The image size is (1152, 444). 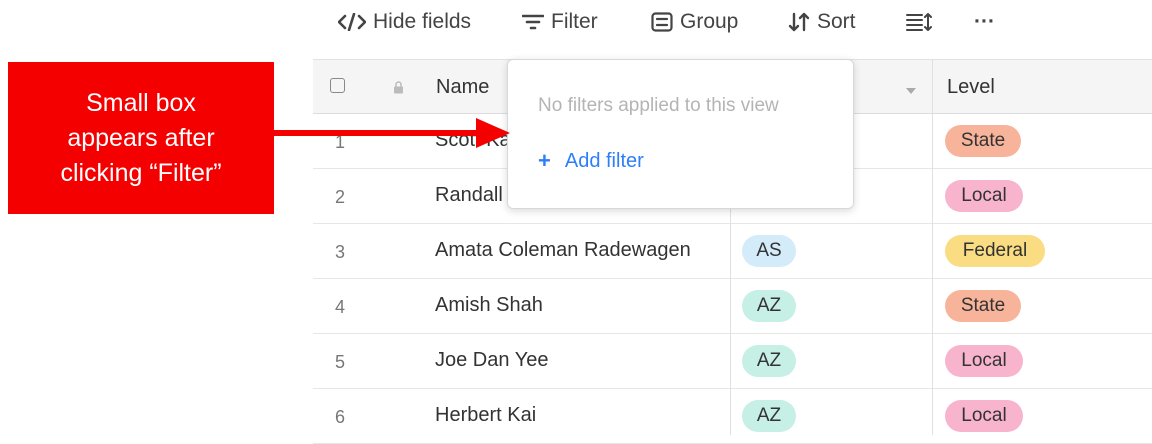 I want to click on row-height-button, so click(x=919, y=22).